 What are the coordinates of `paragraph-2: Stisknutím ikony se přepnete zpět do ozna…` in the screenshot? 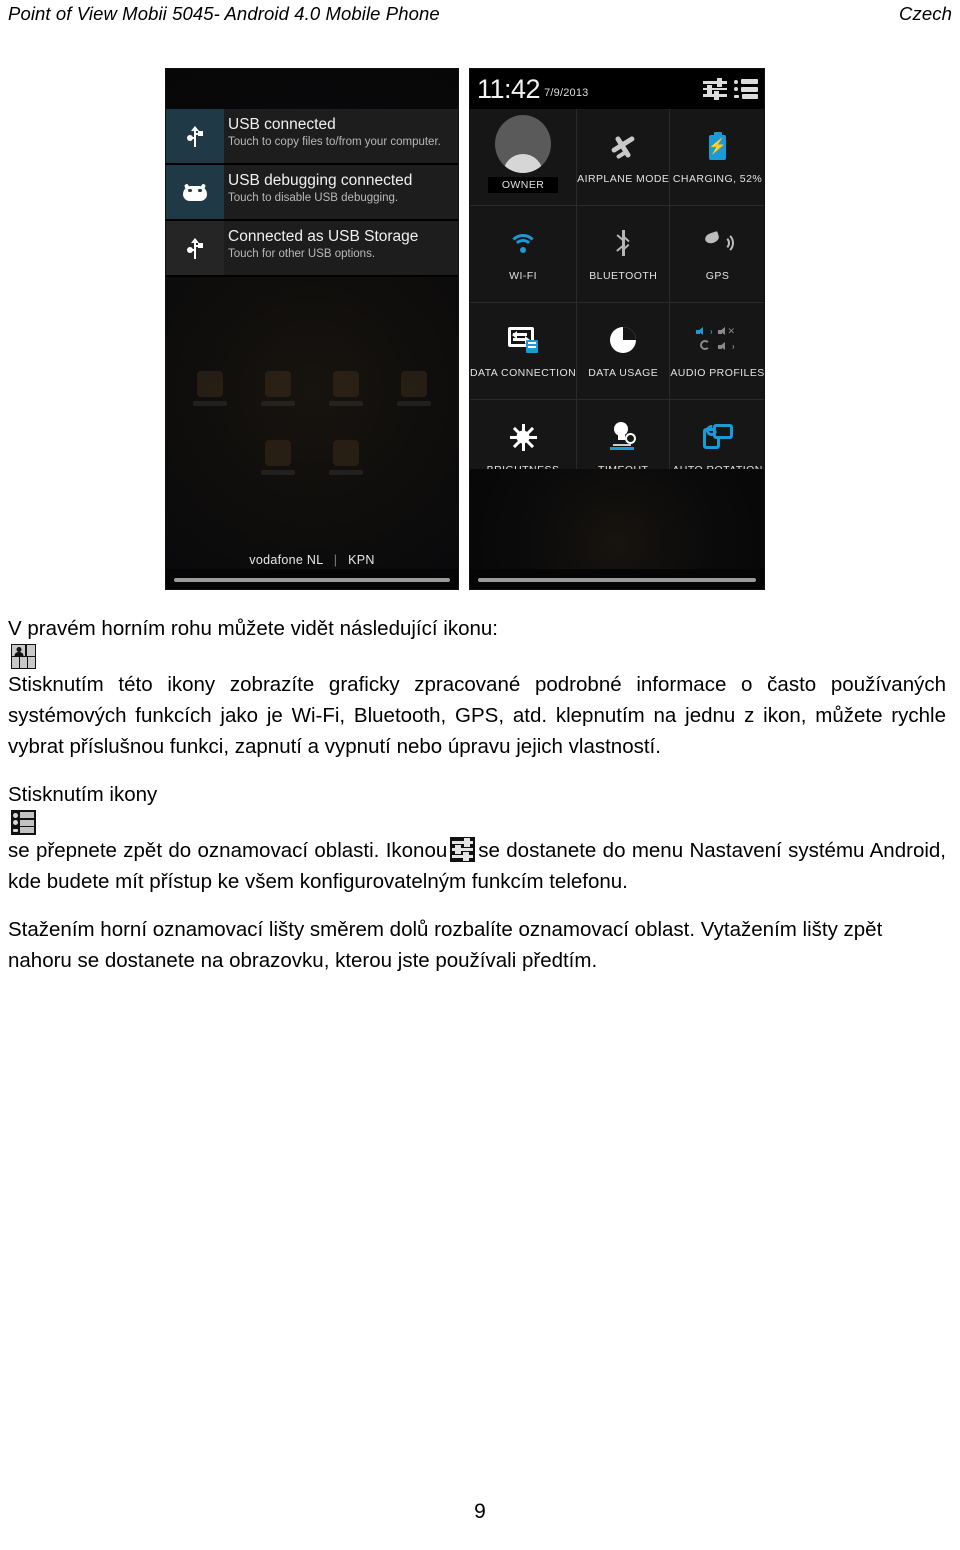 It's located at (477, 838).